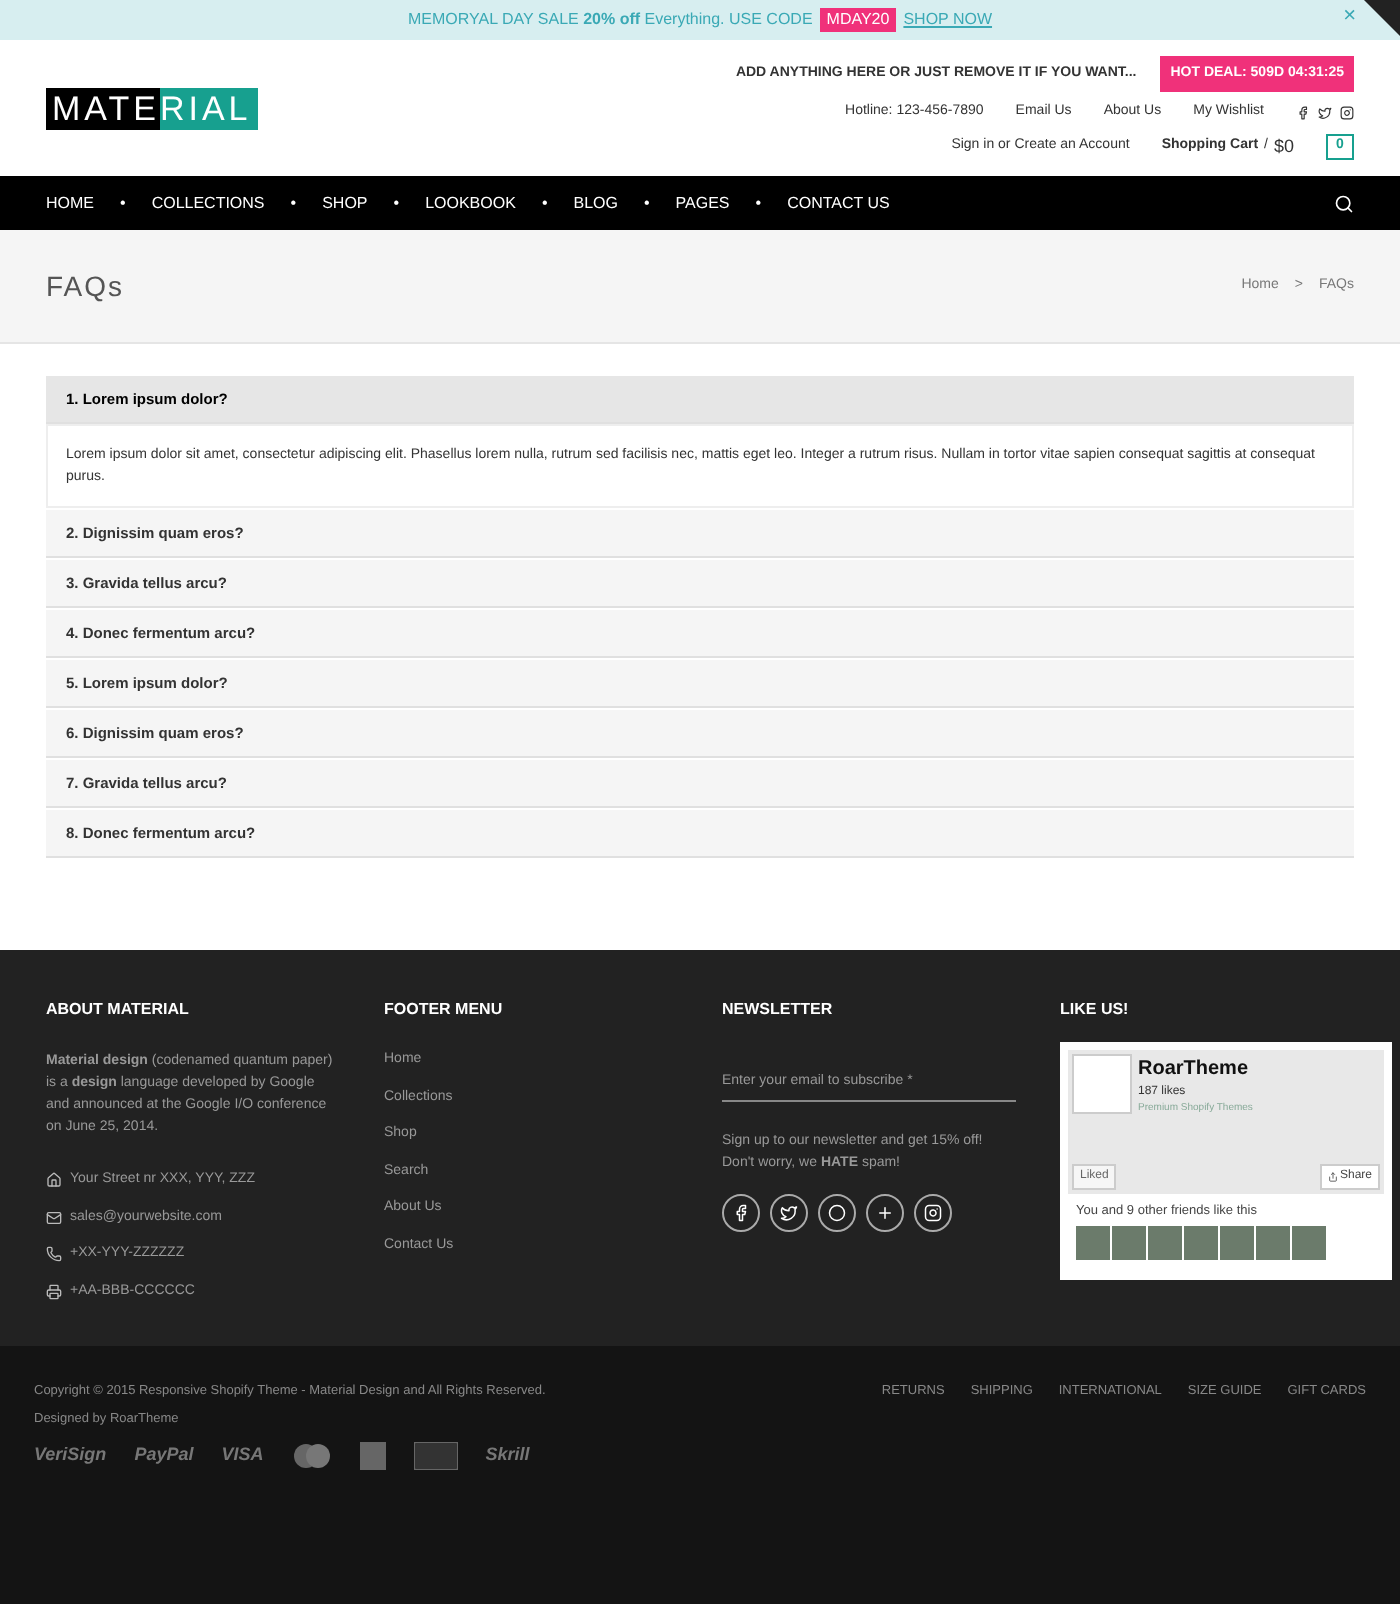 Image resolution: width=1400 pixels, height=1604 pixels. What do you see at coordinates (702, 203) in the screenshot?
I see `nav-item: PAGES` at bounding box center [702, 203].